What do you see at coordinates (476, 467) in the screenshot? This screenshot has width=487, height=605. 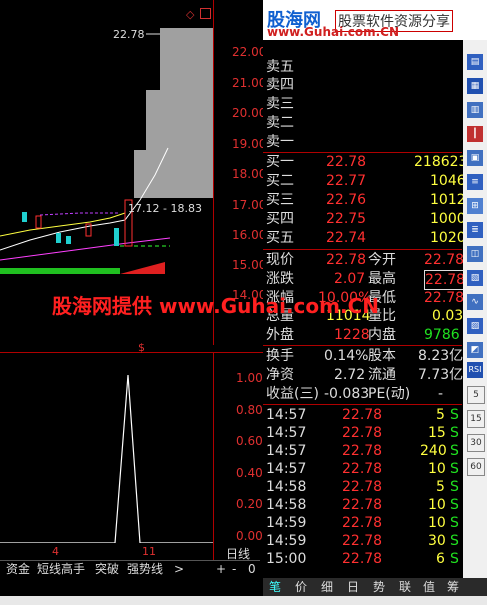 I see `period-60-icon: 60` at bounding box center [476, 467].